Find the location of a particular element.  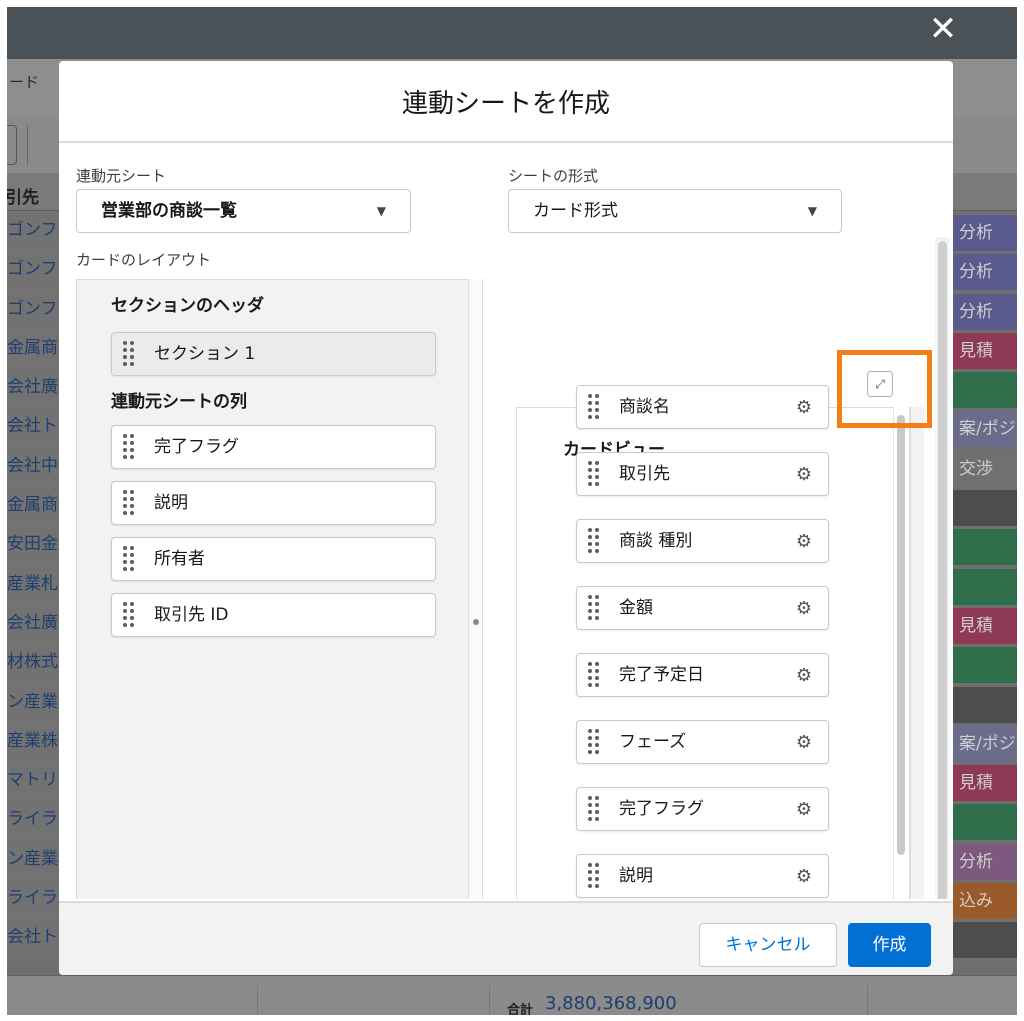

cancel-button: キャンセル is located at coordinates (768, 945).